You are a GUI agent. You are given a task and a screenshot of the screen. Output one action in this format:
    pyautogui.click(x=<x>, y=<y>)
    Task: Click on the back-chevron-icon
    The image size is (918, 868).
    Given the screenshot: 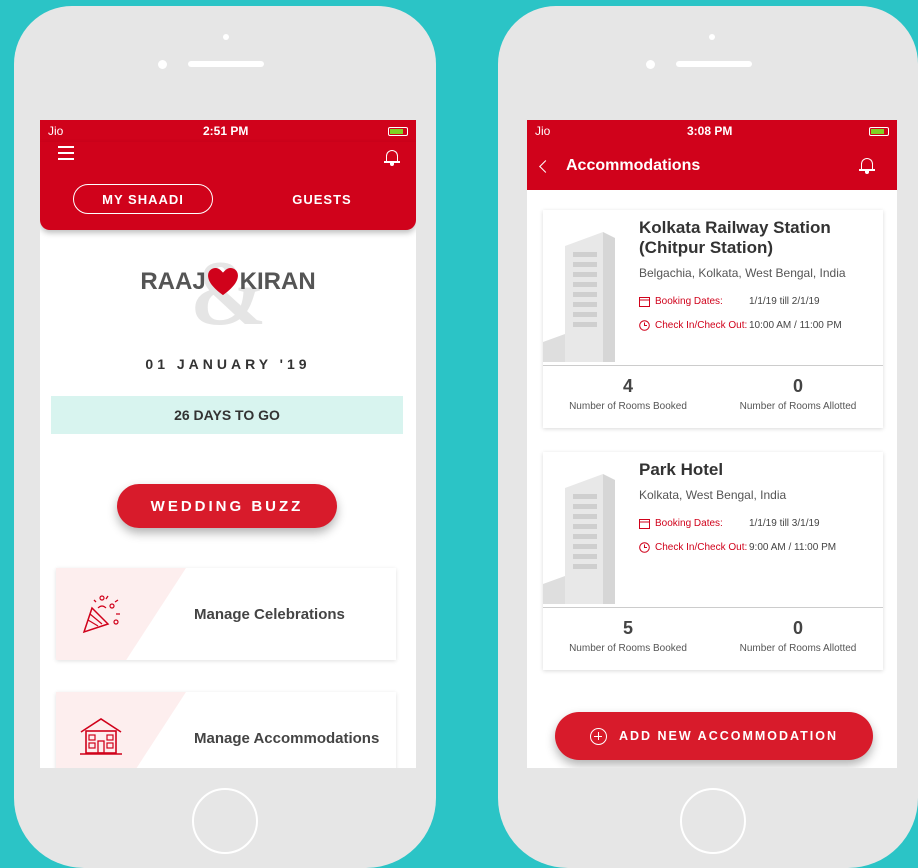 What is the action you would take?
    pyautogui.click(x=545, y=166)
    